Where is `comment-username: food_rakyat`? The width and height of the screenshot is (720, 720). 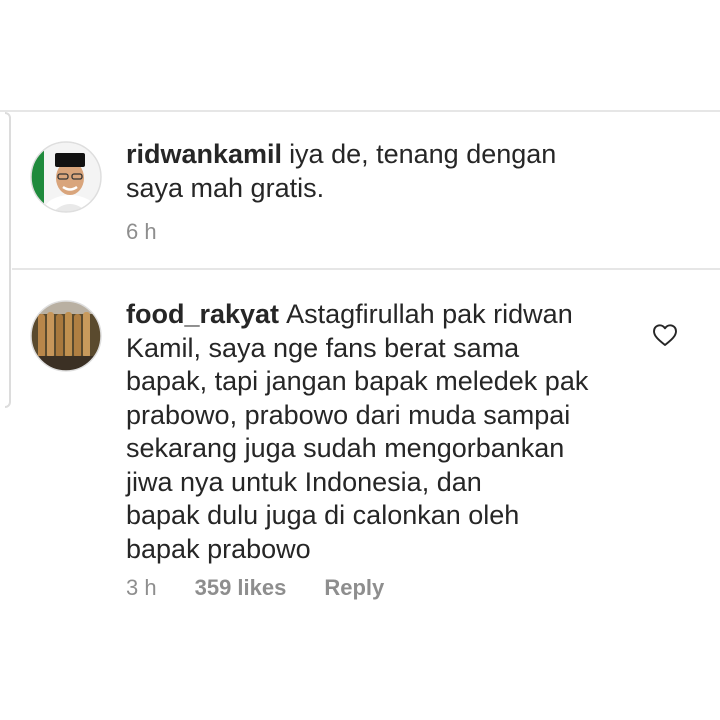 comment-username: food_rakyat is located at coordinates (202, 314).